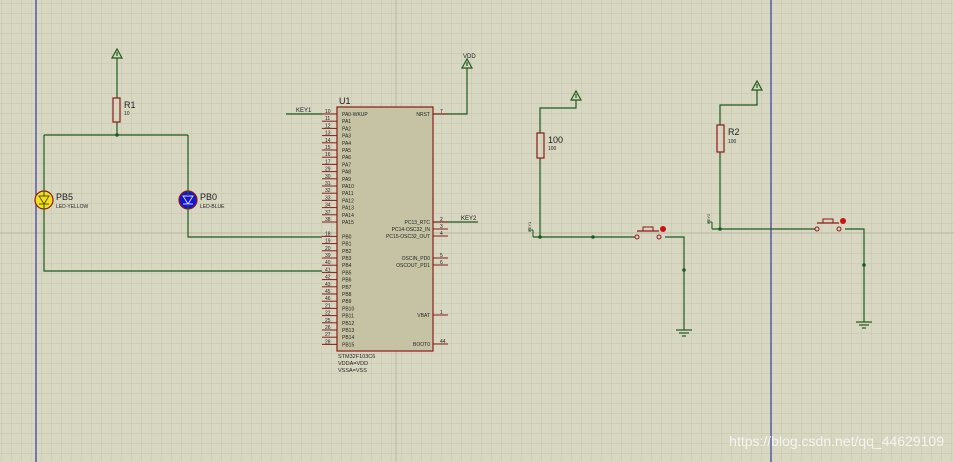  What do you see at coordinates (356, 357) in the screenshot?
I see `chip-part: STM32F103C6` at bounding box center [356, 357].